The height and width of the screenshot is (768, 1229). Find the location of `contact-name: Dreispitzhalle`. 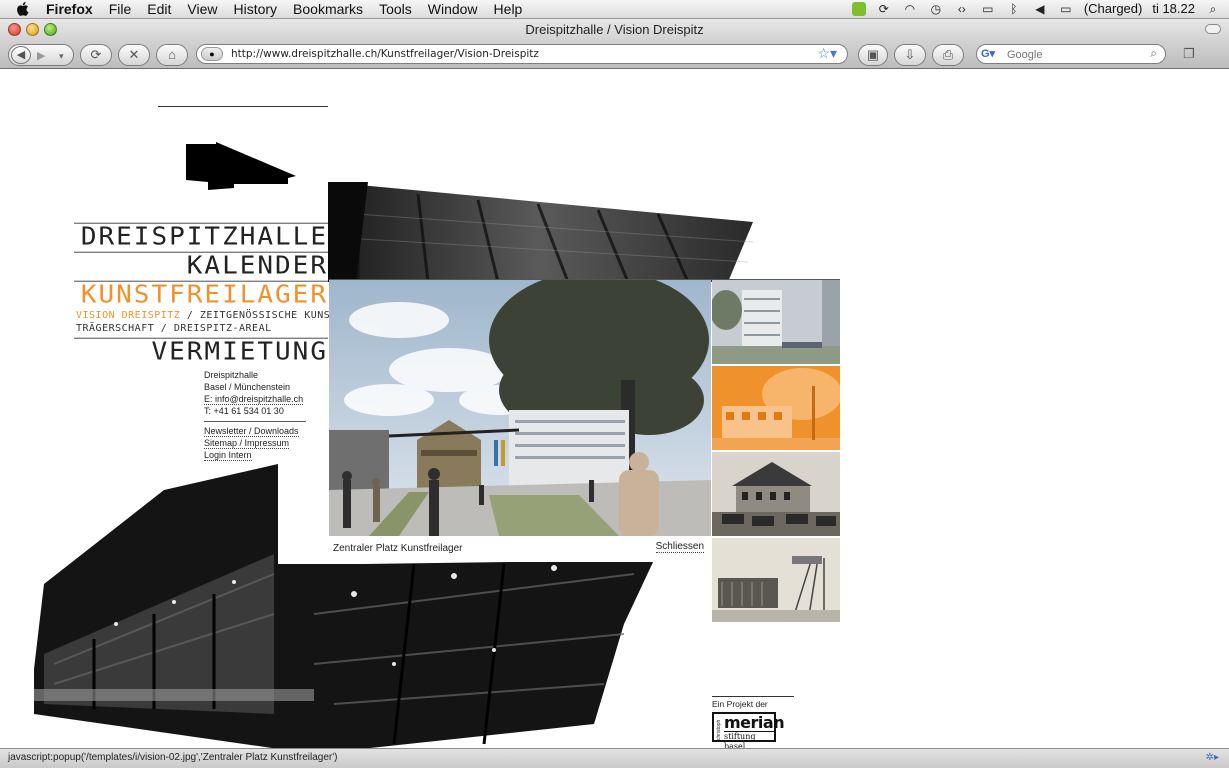

contact-name: Dreispitzhalle is located at coordinates (231, 375).